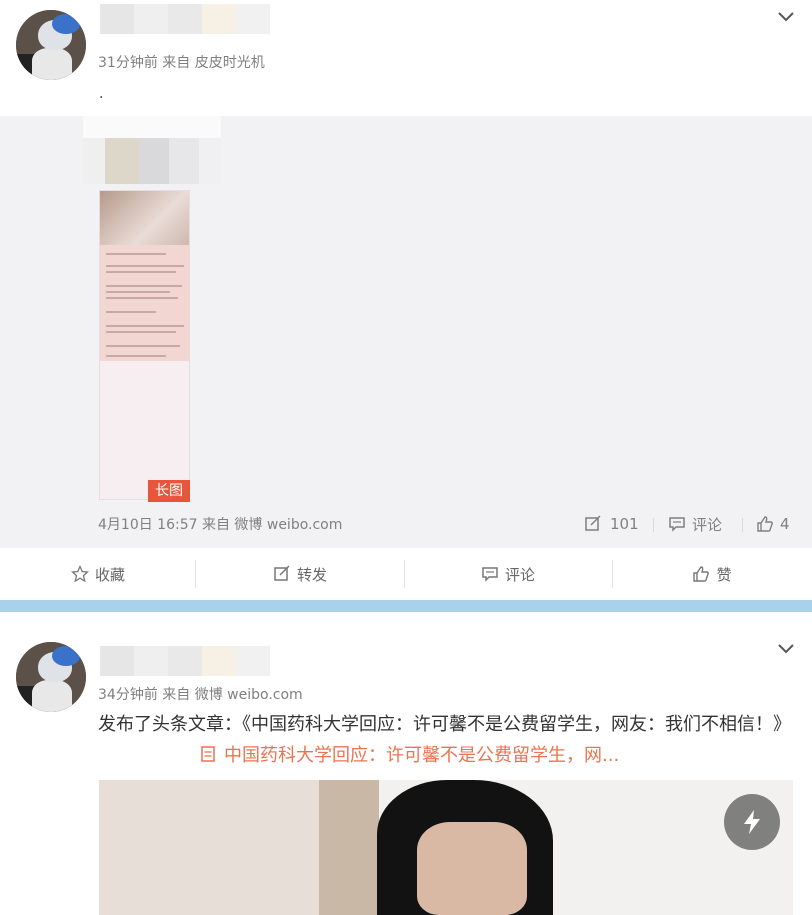 This screenshot has height=915, width=812. I want to click on retweet-comment-button: 评论, so click(695, 524).